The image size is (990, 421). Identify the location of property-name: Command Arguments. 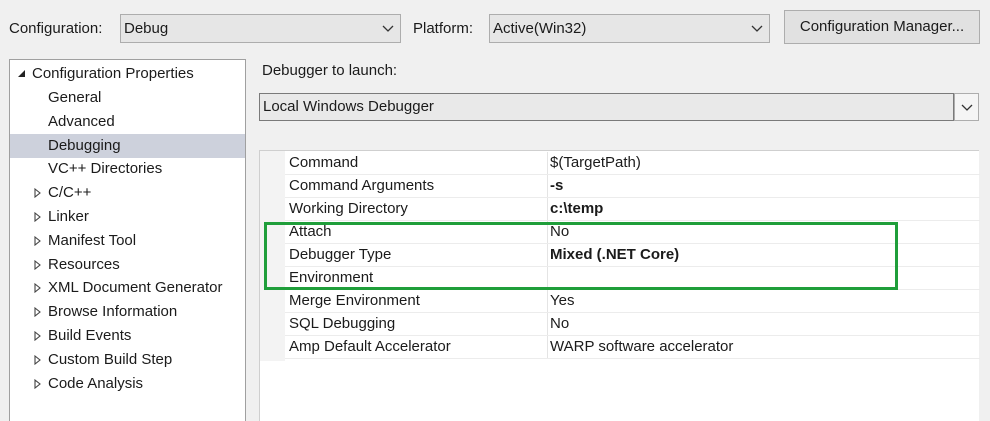
(362, 185).